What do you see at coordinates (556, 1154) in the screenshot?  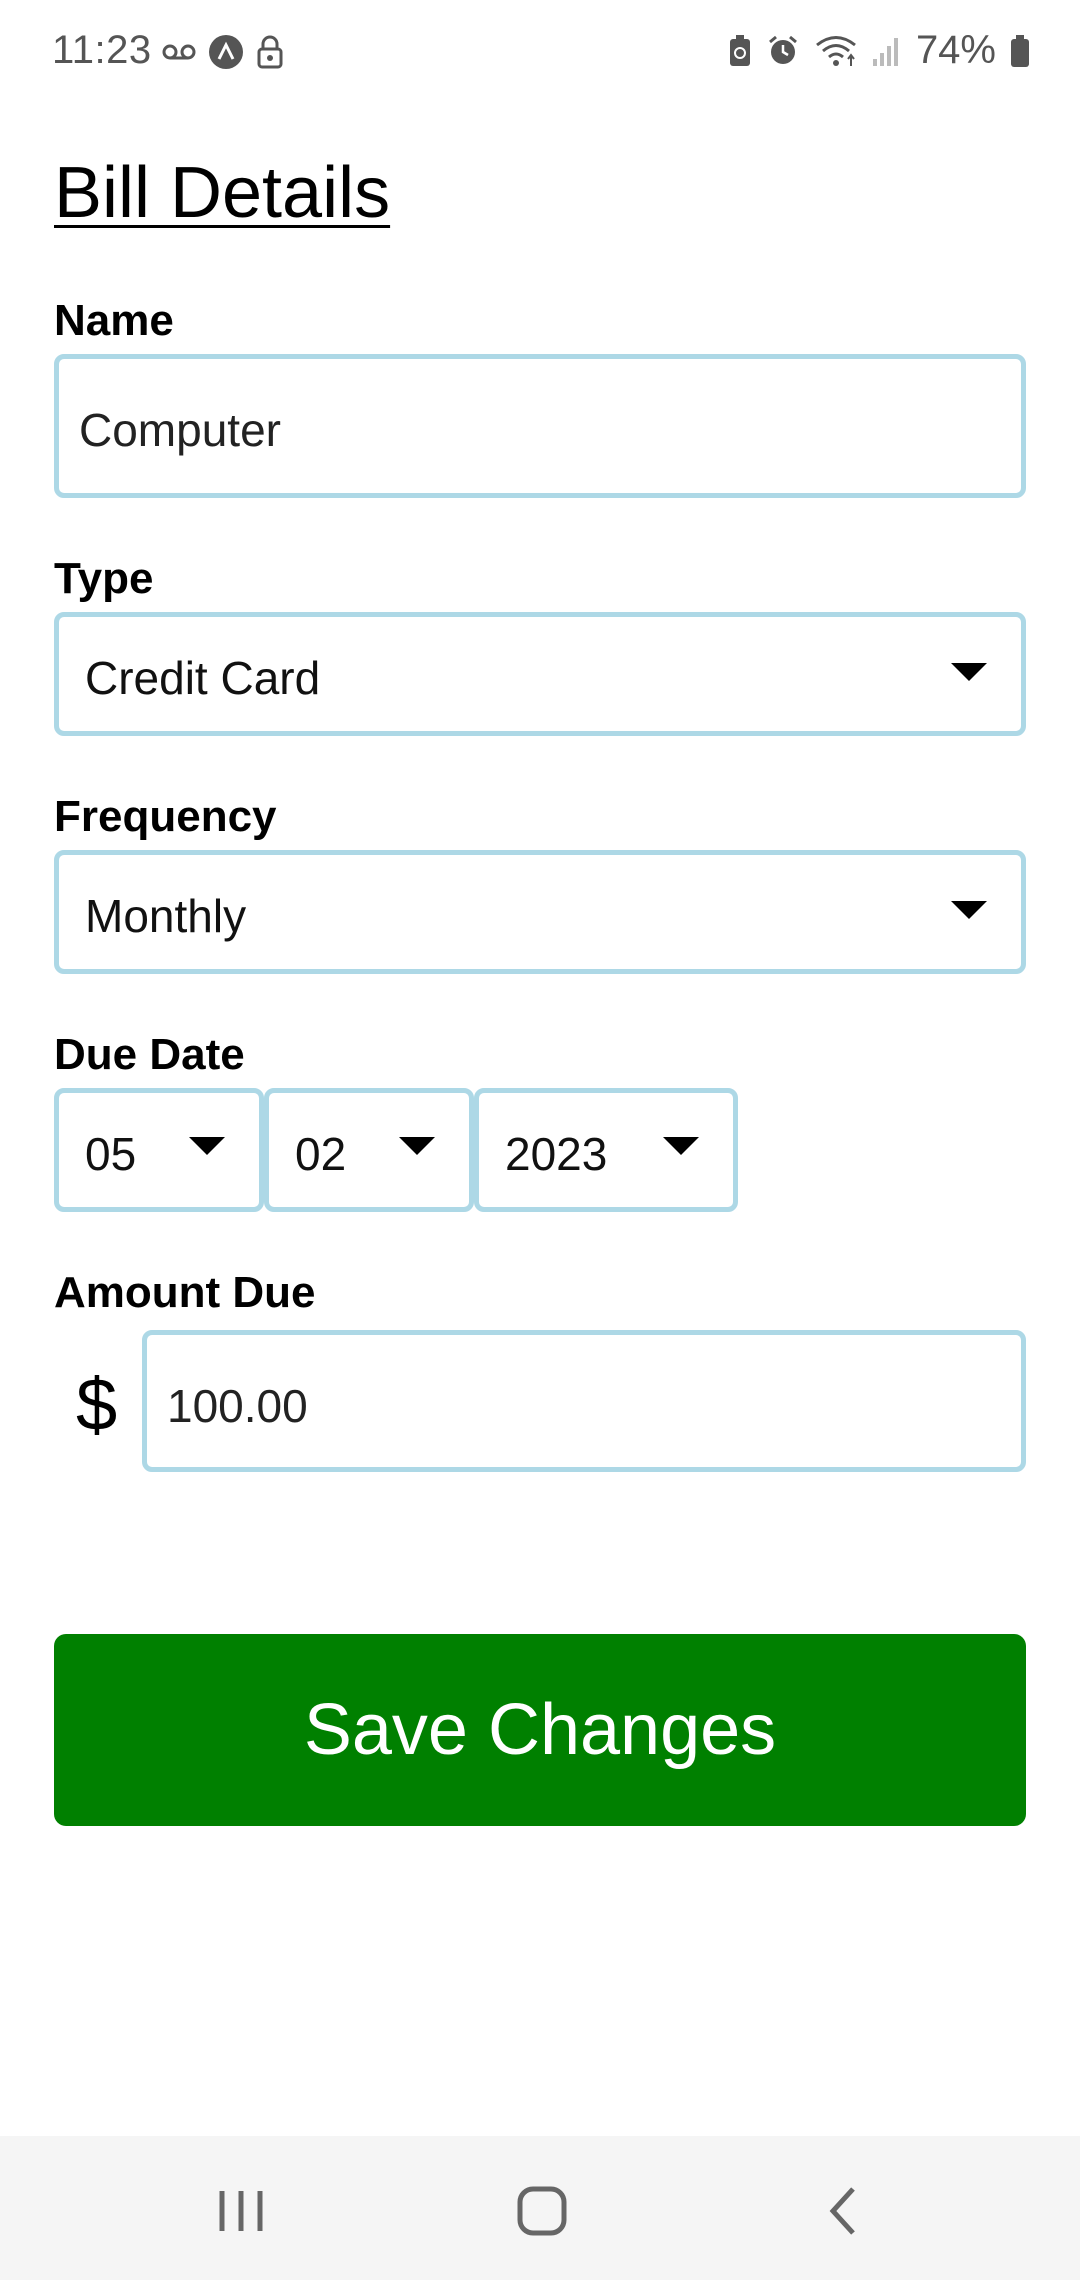 I see `due-year-value: 2023` at bounding box center [556, 1154].